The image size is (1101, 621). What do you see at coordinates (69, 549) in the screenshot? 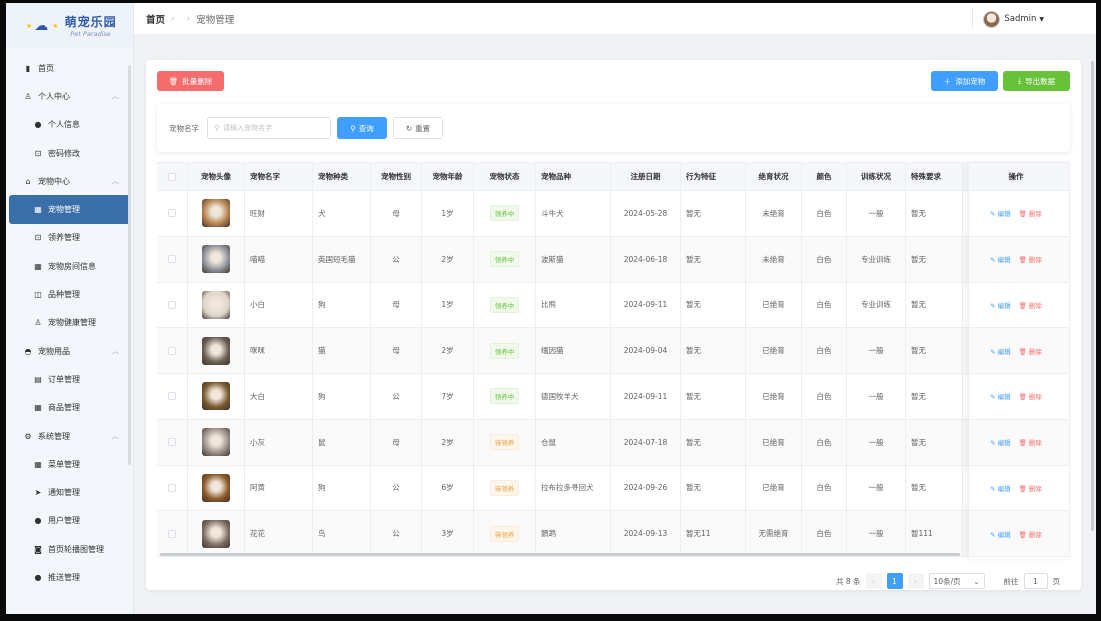
I see `sidebar-item-17: ◙ 首页轮播图管理` at bounding box center [69, 549].